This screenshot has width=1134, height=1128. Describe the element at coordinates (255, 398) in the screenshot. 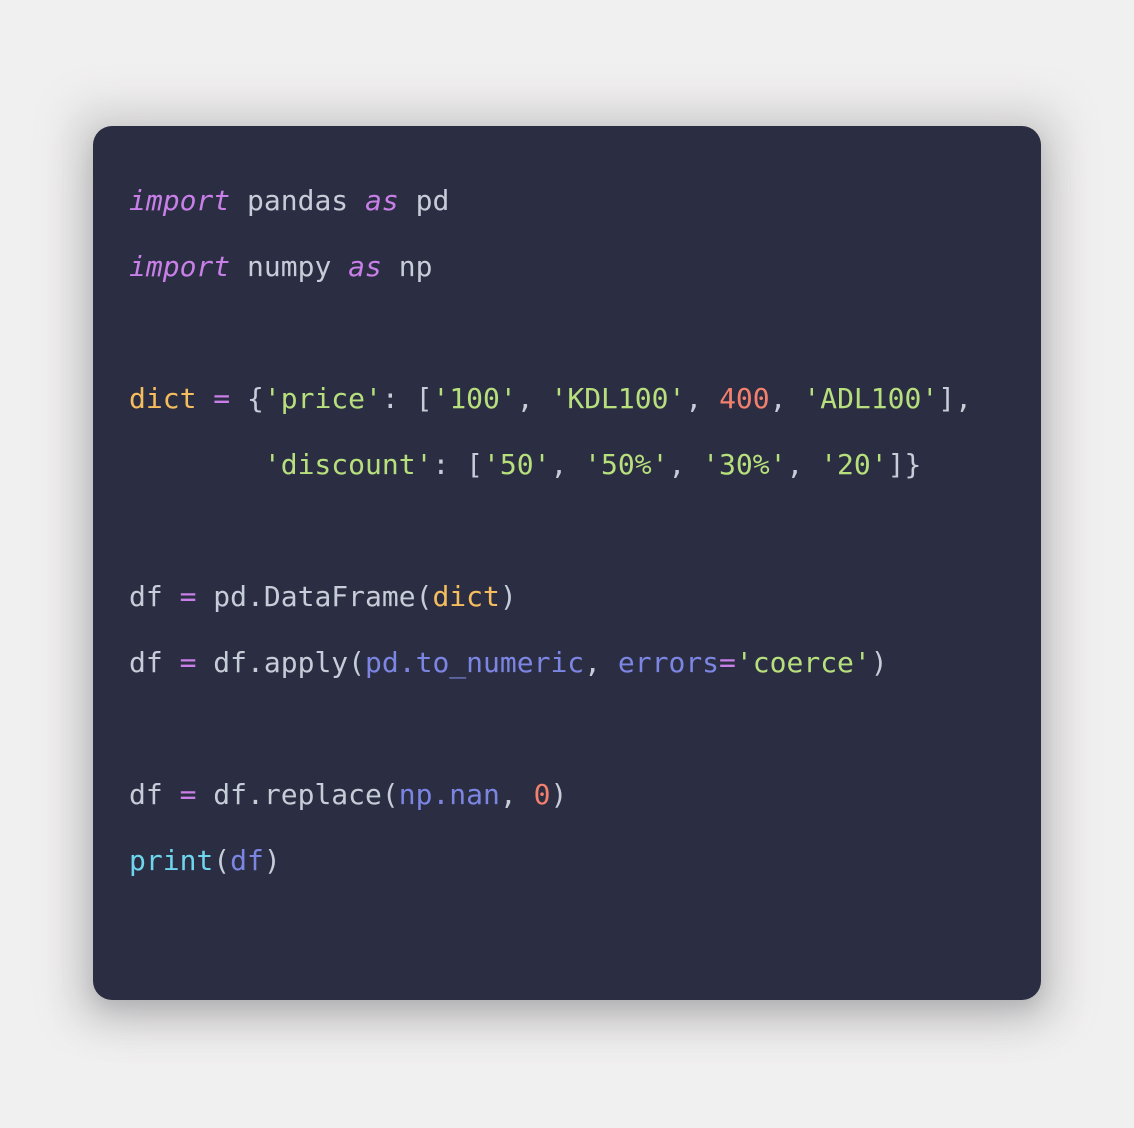

I see `code-token-punct: {` at that location.